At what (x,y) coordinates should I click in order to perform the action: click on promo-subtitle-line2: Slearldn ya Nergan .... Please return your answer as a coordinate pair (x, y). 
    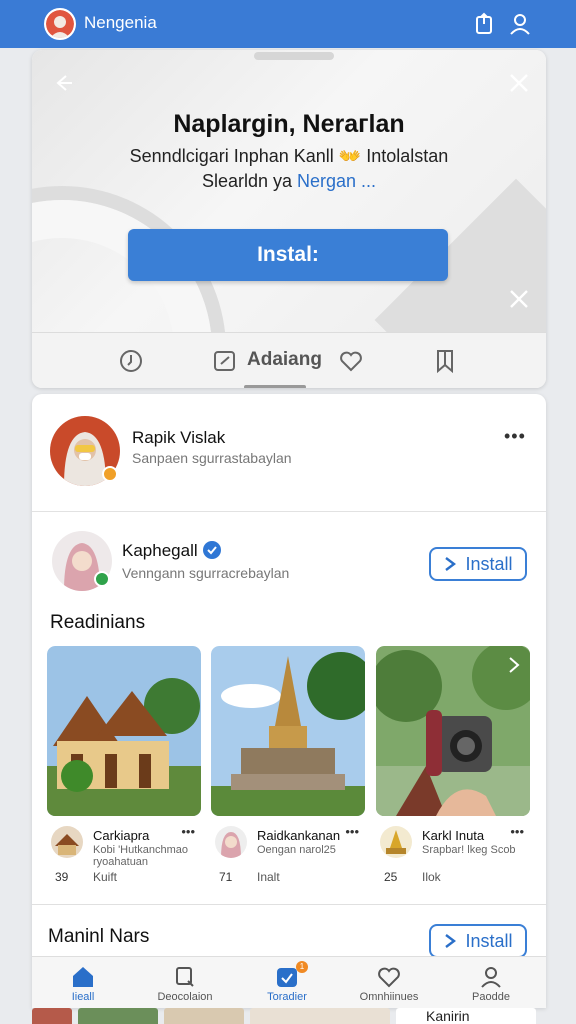
    Looking at the image, I should click on (289, 181).